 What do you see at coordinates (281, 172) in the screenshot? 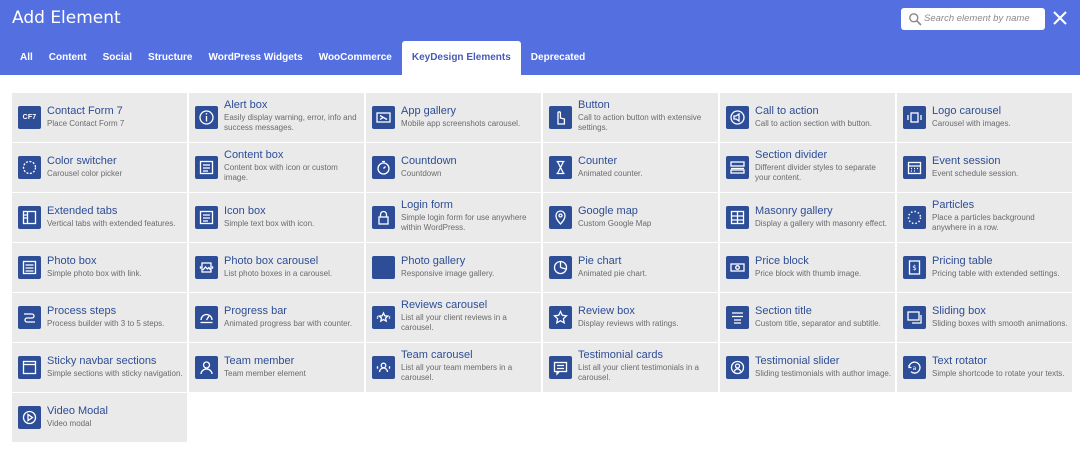
I see `element-description: Content box with icon or custom image.` at bounding box center [281, 172].